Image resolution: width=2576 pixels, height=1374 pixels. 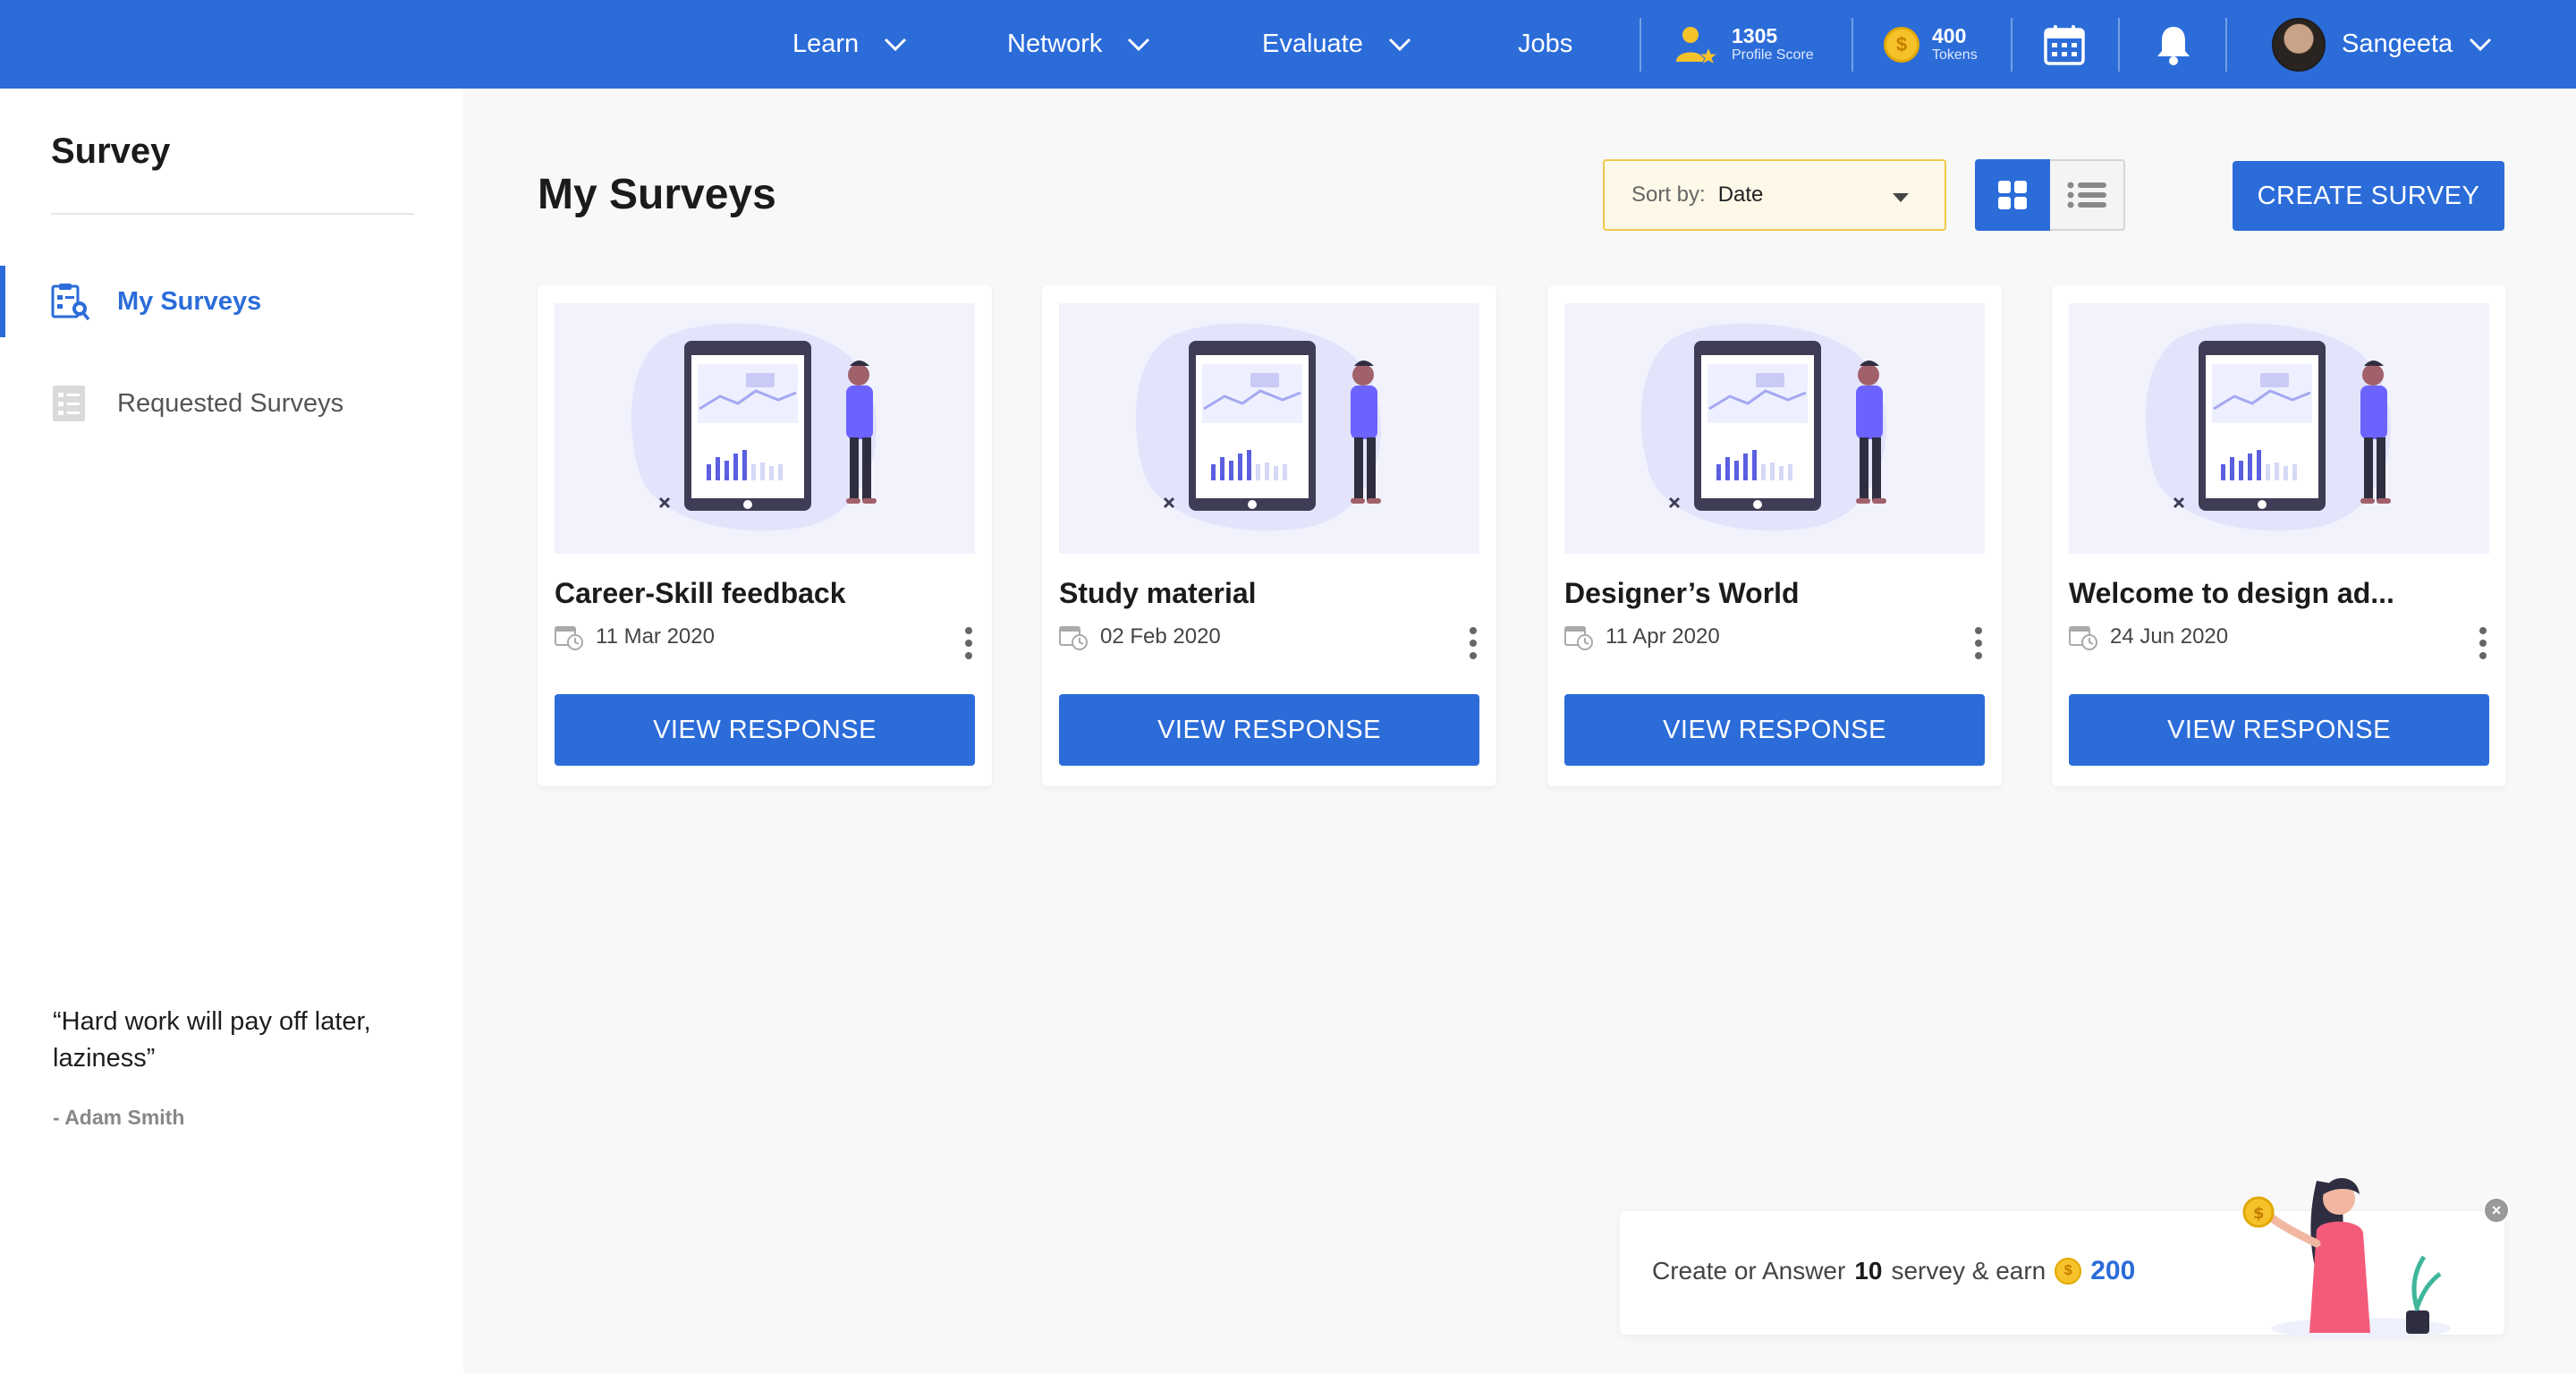 I want to click on sort-value: Date, so click(x=1740, y=194).